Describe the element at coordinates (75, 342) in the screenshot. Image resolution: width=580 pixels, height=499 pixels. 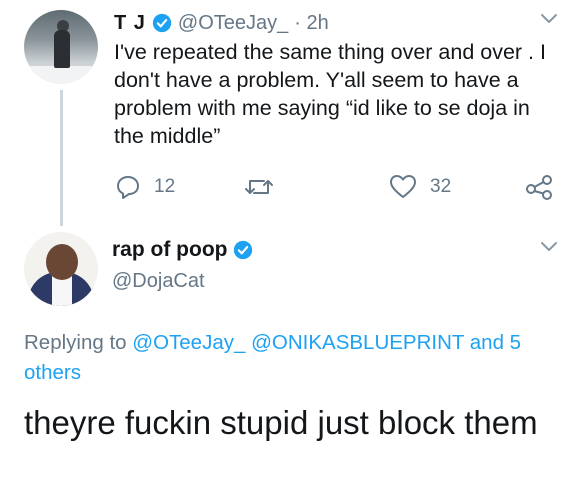
I see `replying-prefix: Replying to` at that location.